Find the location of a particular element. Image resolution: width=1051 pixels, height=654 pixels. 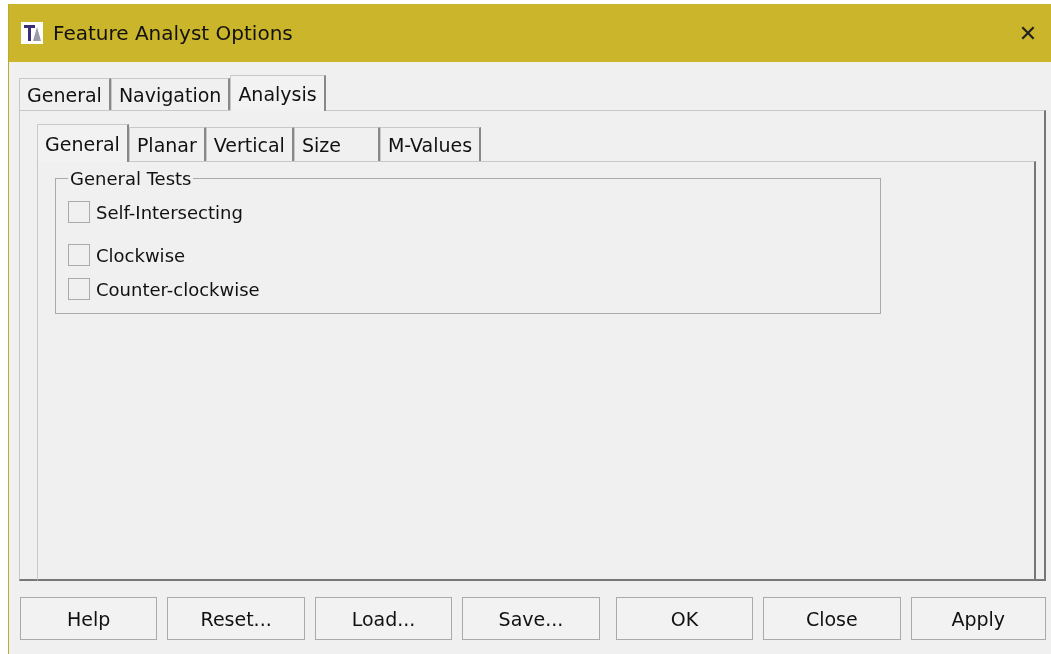

tab: Planar is located at coordinates (167, 144).